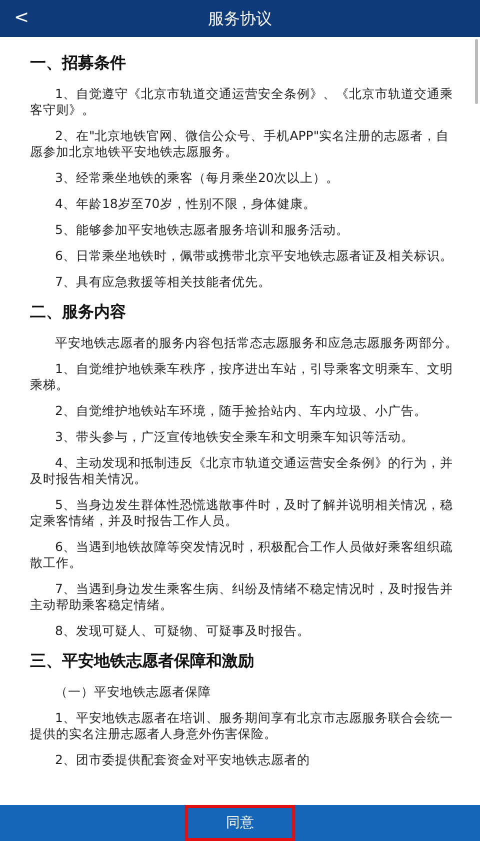 This screenshot has width=480, height=841. I want to click on paragraph: 4、主动发现和抵制违反《北京市轨道交通运营安全条例》的行为，并及时报告相关情况。, so click(242, 471).